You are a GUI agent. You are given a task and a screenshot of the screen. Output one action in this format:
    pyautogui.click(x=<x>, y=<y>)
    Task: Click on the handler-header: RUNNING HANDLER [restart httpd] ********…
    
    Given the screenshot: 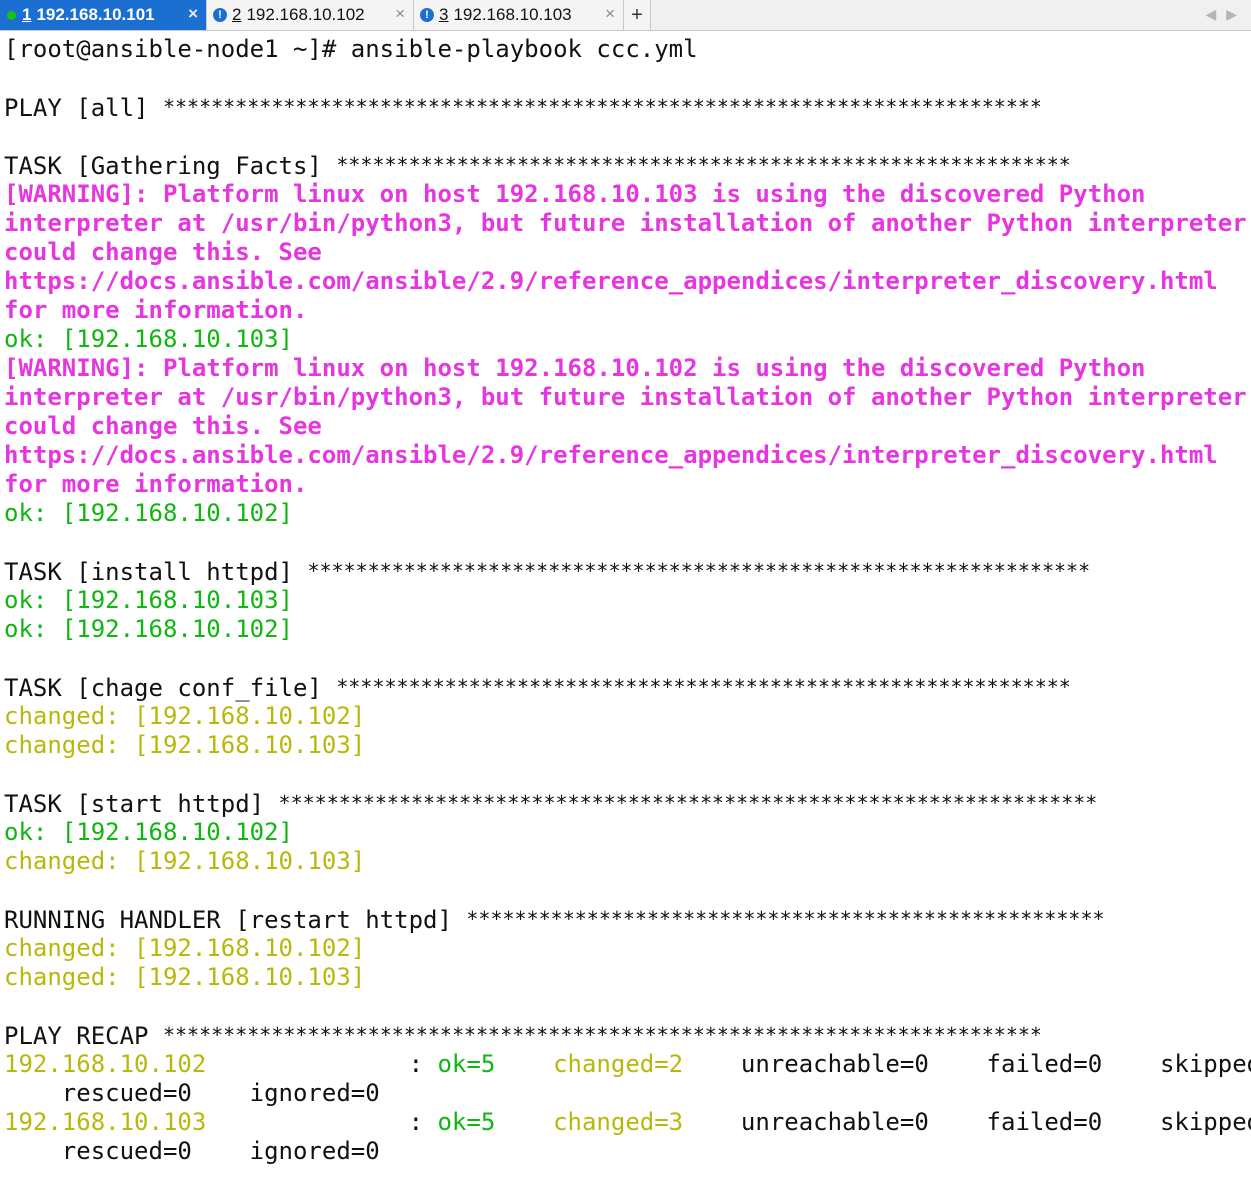 What is the action you would take?
    pyautogui.click(x=554, y=920)
    